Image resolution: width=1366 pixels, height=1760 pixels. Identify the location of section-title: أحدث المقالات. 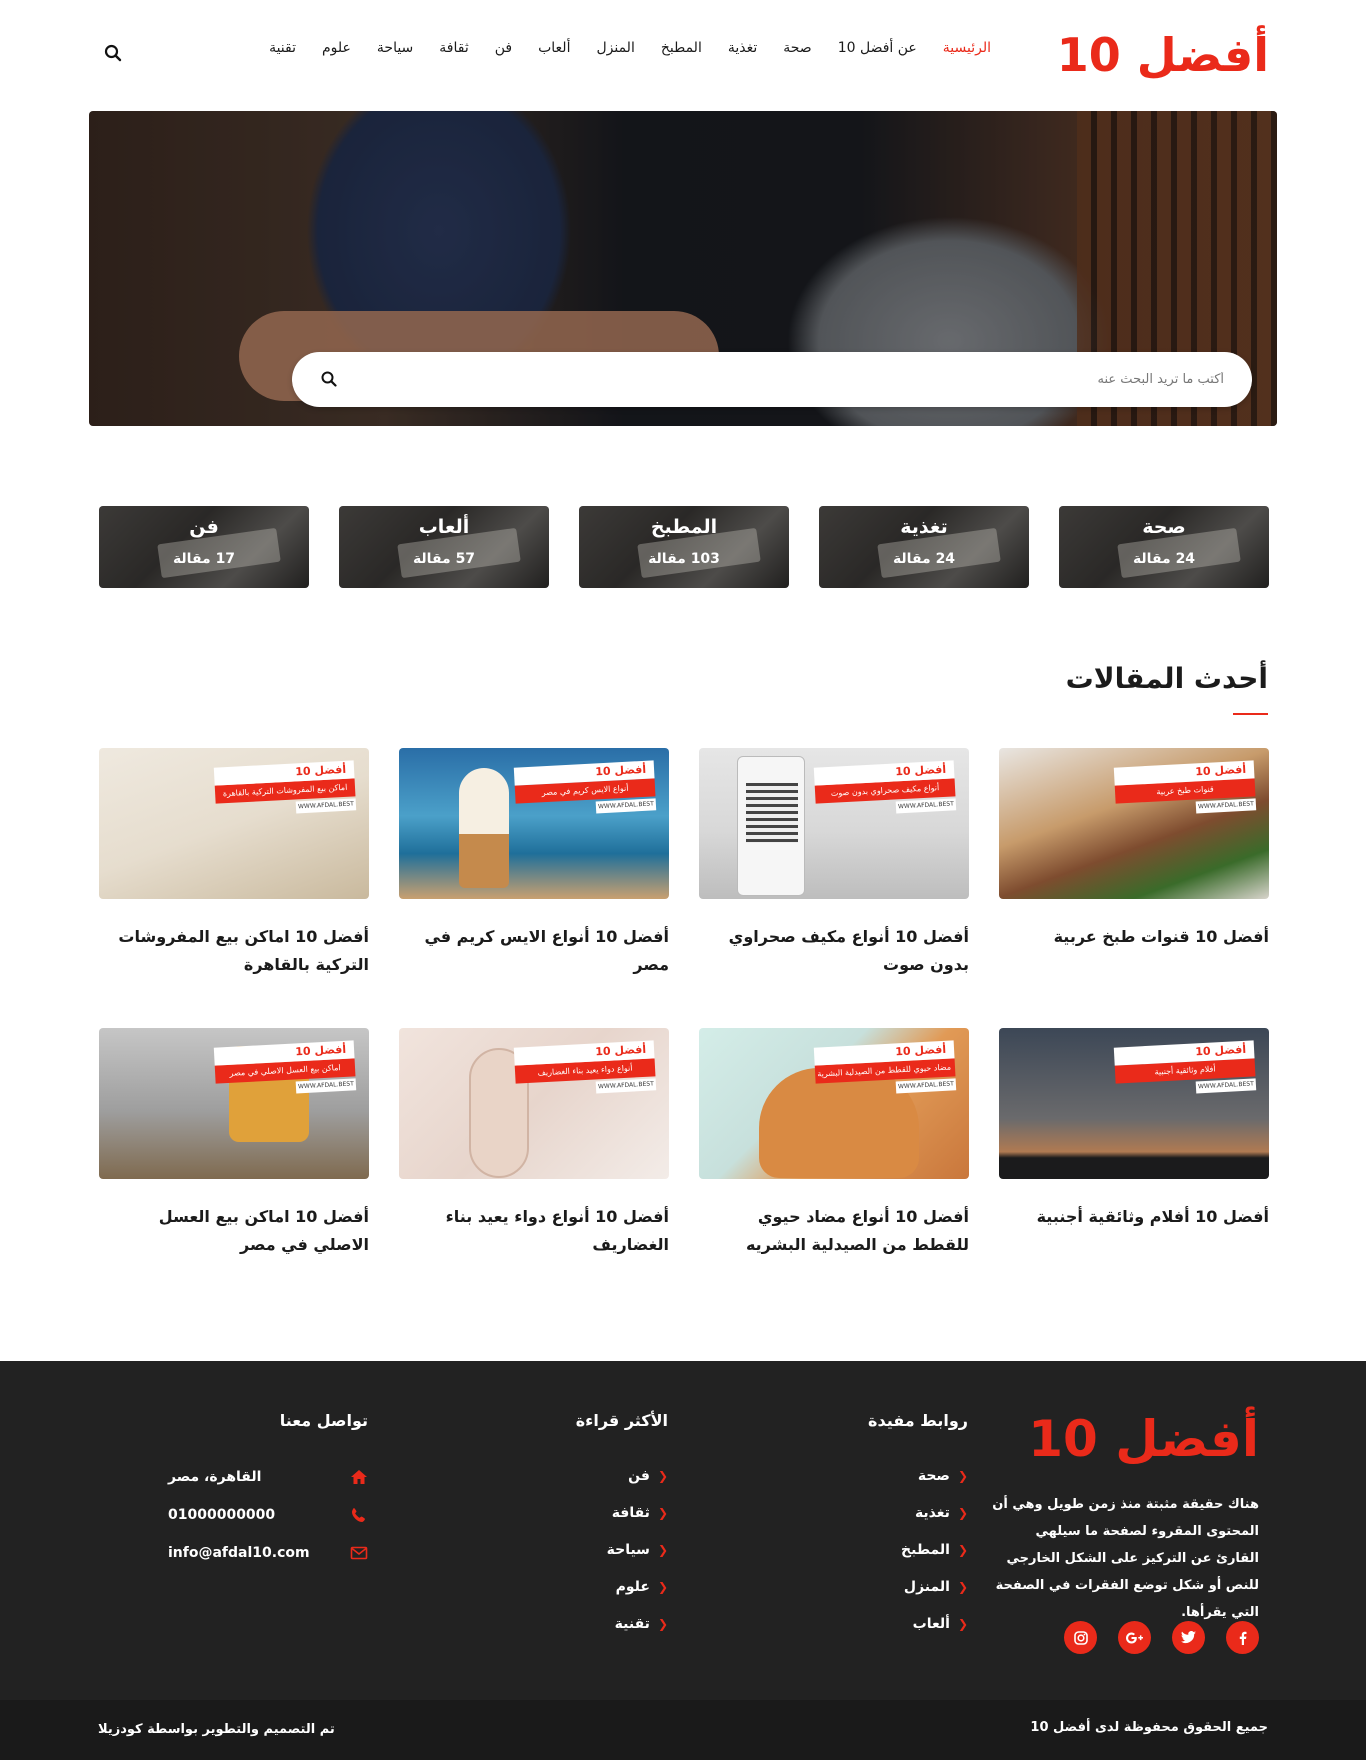
(1166, 678).